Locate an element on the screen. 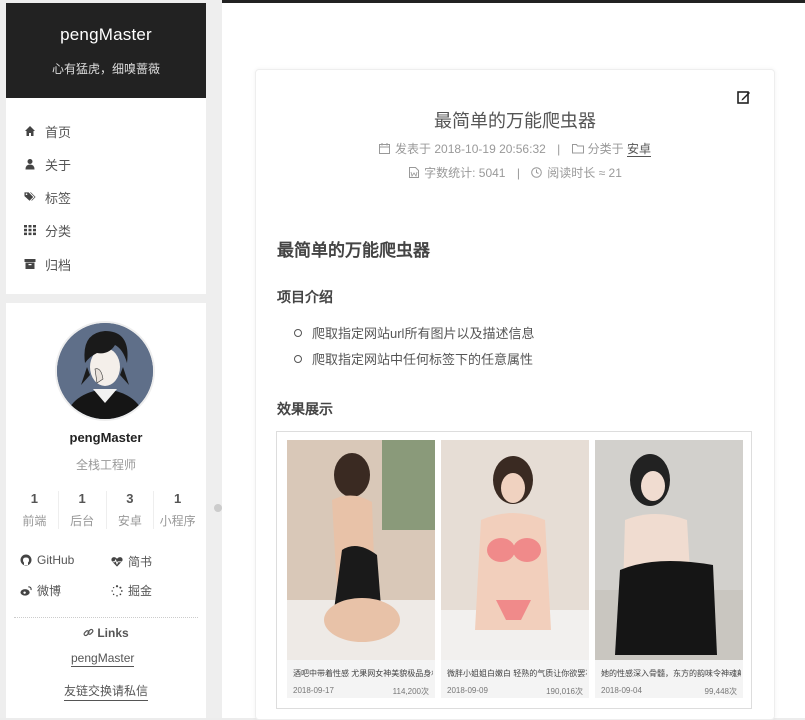 The image size is (805, 720). readtime-value: 21 is located at coordinates (615, 173).